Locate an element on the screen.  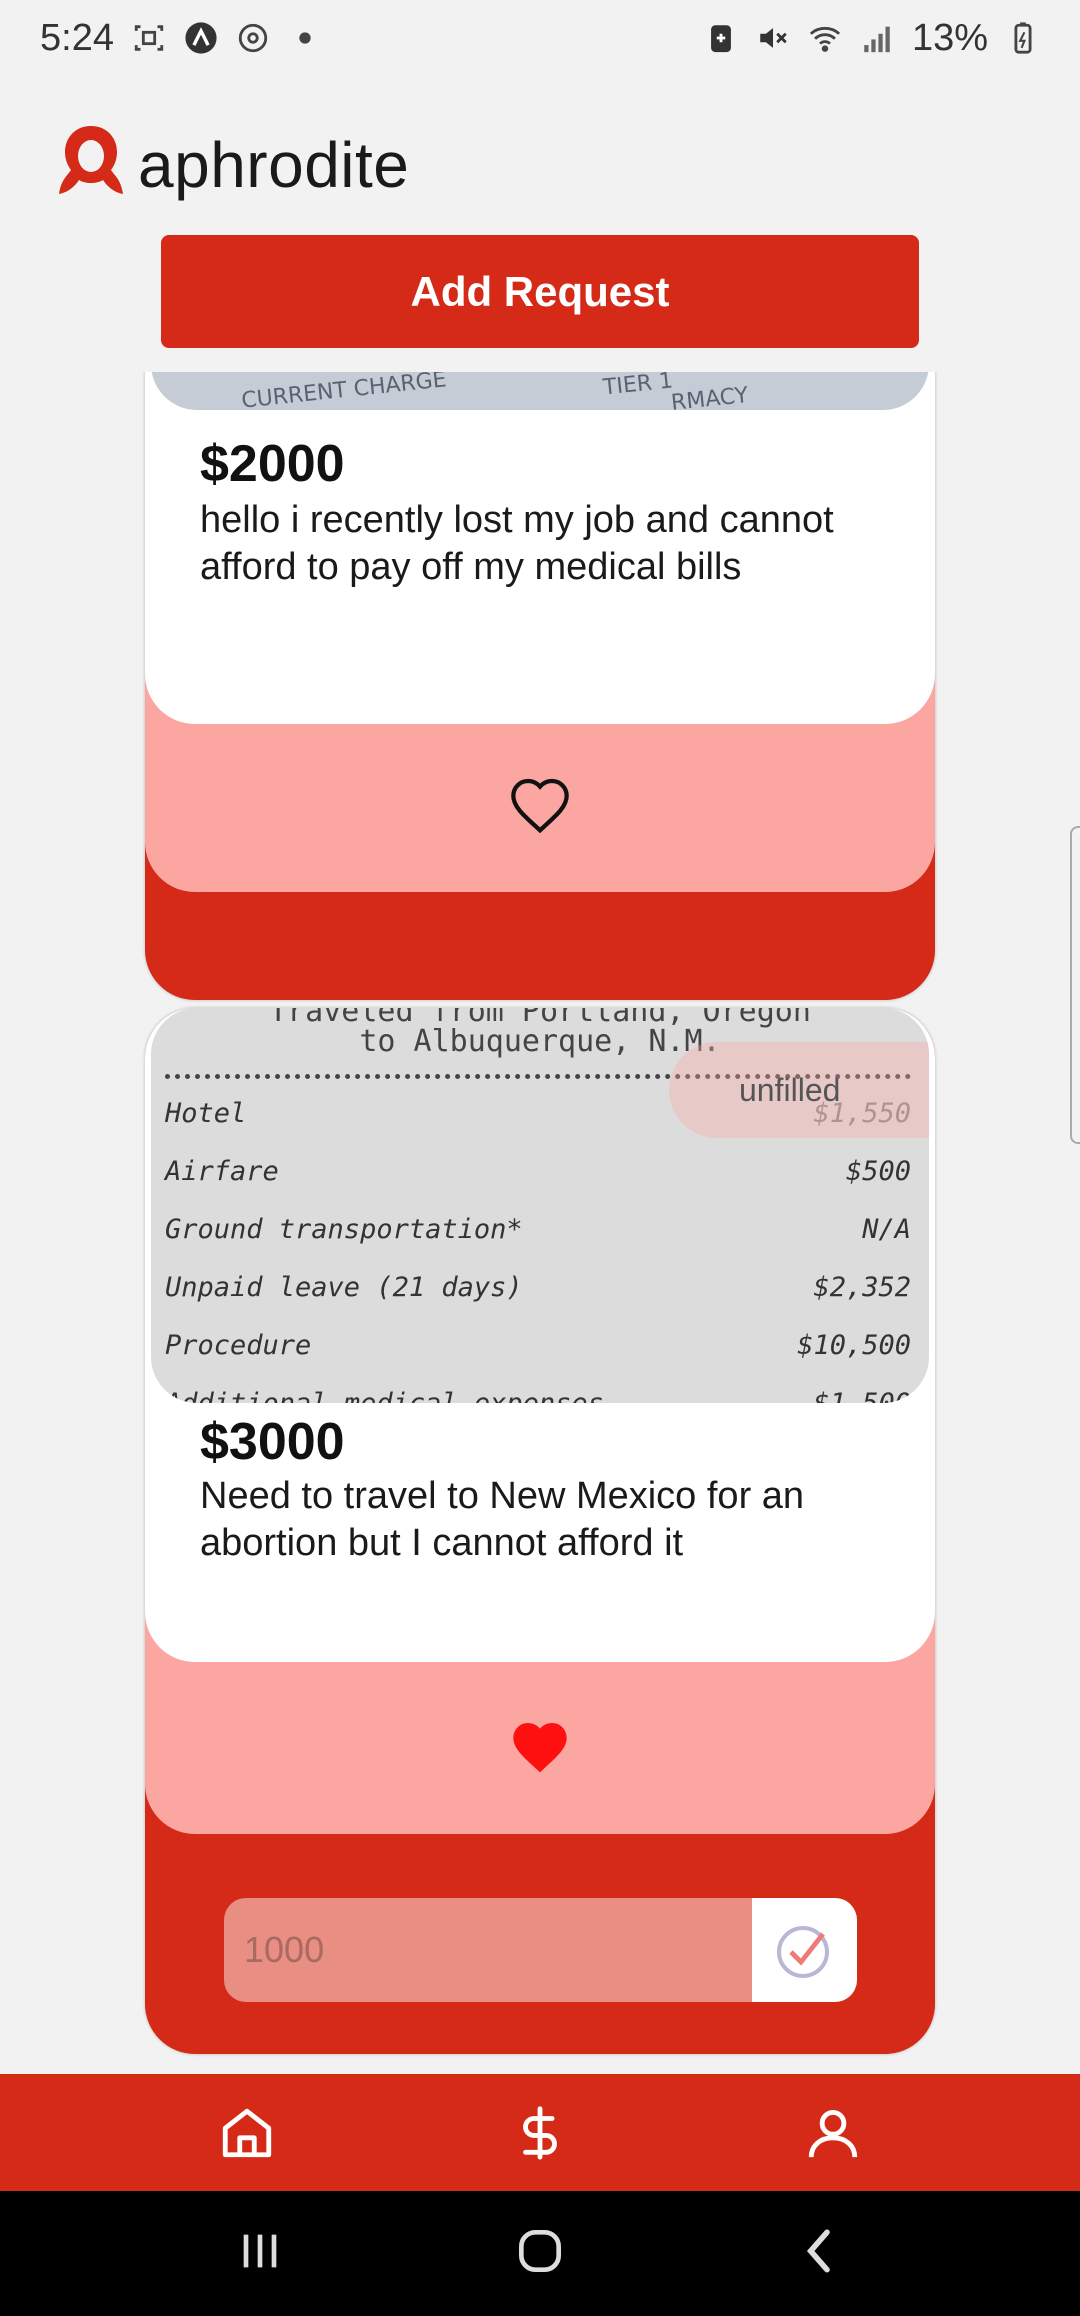
request-amount: $2000 is located at coordinates (272, 464).